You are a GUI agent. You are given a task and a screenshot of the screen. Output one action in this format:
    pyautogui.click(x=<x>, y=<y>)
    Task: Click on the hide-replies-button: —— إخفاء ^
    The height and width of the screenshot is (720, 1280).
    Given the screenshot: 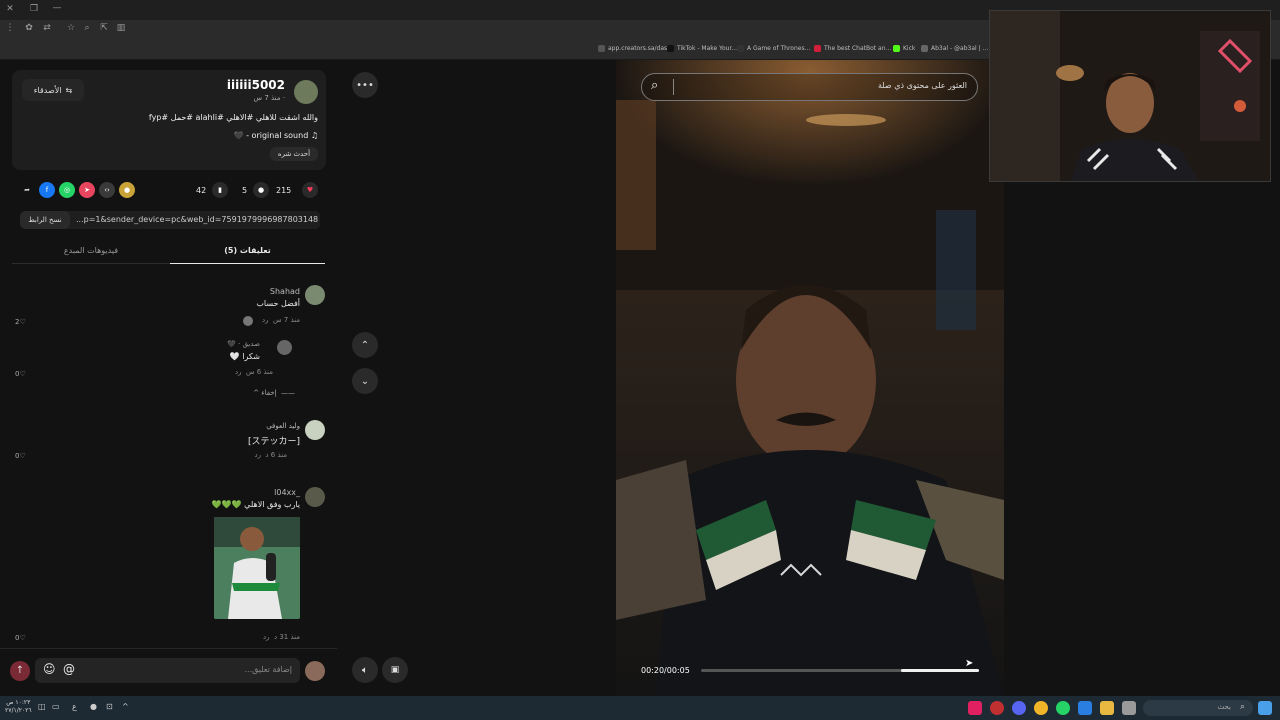 What is the action you would take?
    pyautogui.click(x=274, y=393)
    